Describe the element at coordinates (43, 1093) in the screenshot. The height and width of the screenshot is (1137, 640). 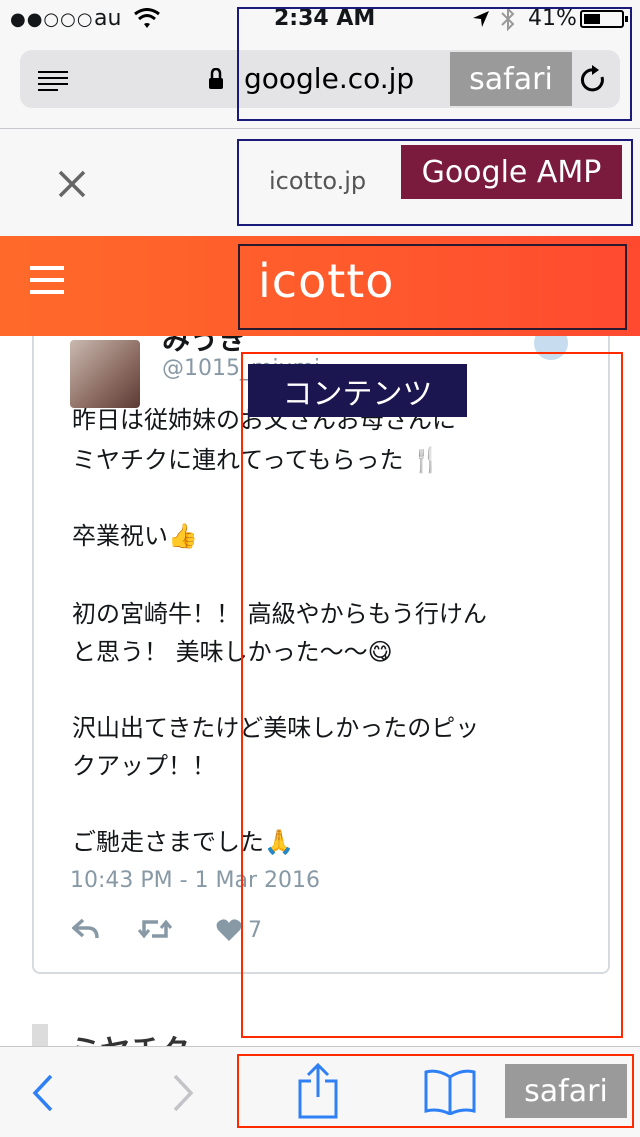
I see `back-arrow-icon` at that location.